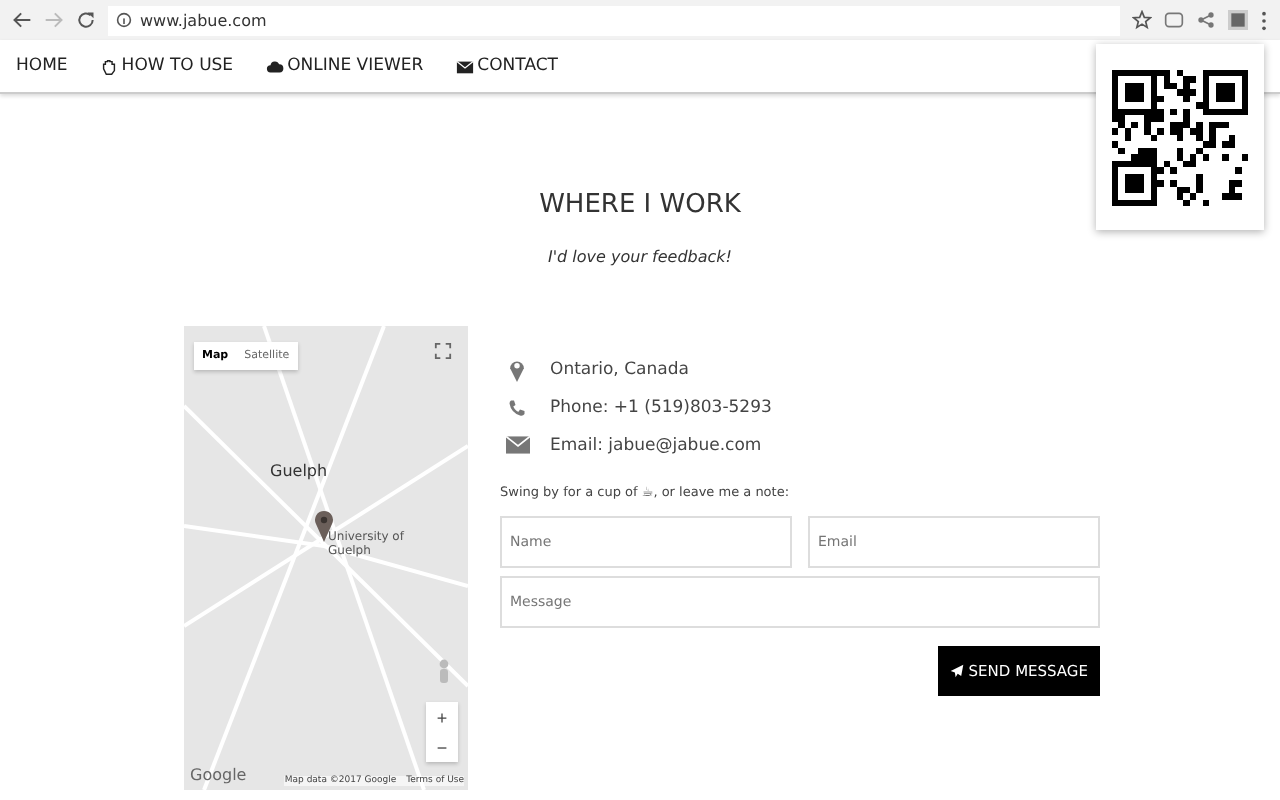  I want to click on map-city-label: Guelph, so click(299, 471).